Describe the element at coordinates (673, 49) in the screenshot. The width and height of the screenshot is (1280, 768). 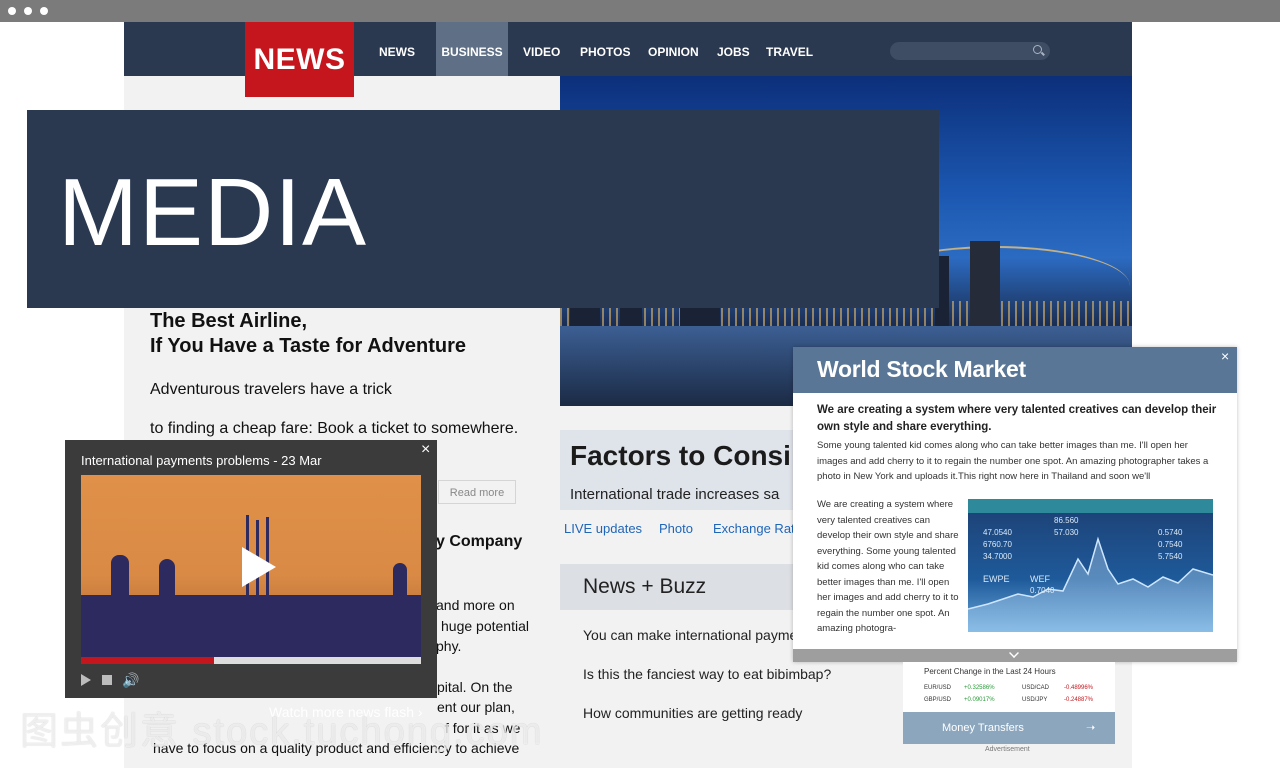
I see `nav-opinion: OPINION` at that location.